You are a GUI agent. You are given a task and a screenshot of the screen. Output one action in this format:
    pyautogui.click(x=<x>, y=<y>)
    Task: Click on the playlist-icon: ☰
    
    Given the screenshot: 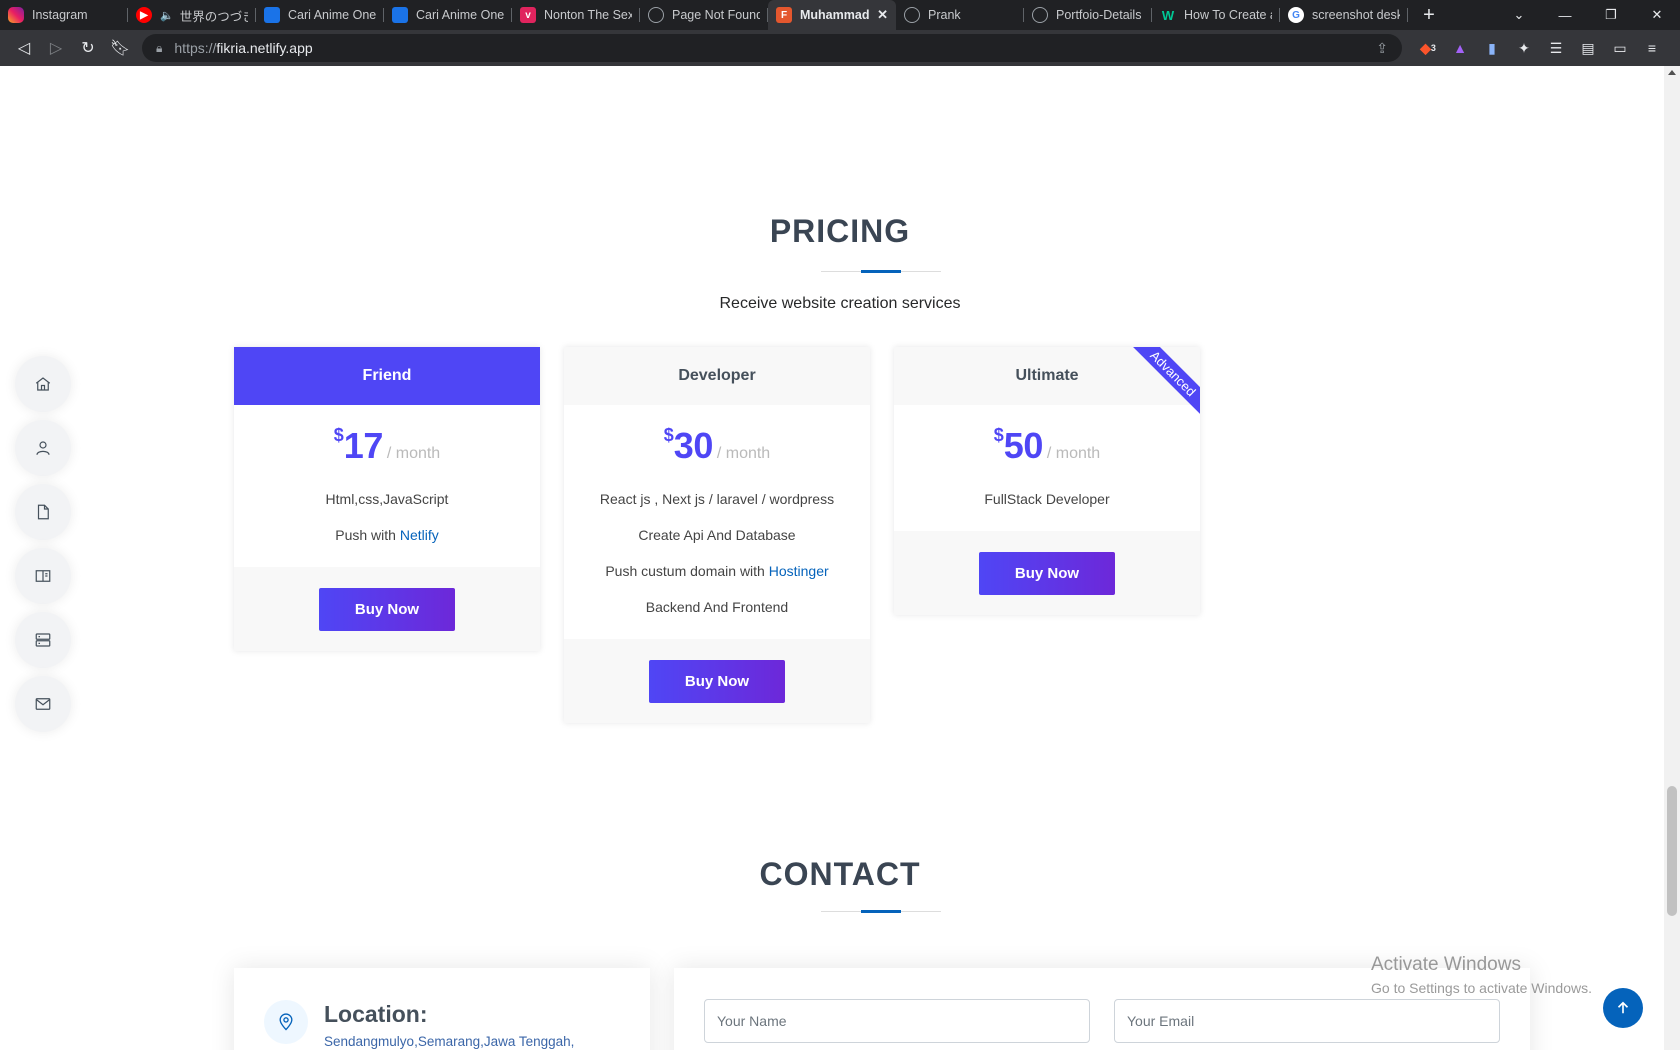 What is the action you would take?
    pyautogui.click(x=1556, y=48)
    